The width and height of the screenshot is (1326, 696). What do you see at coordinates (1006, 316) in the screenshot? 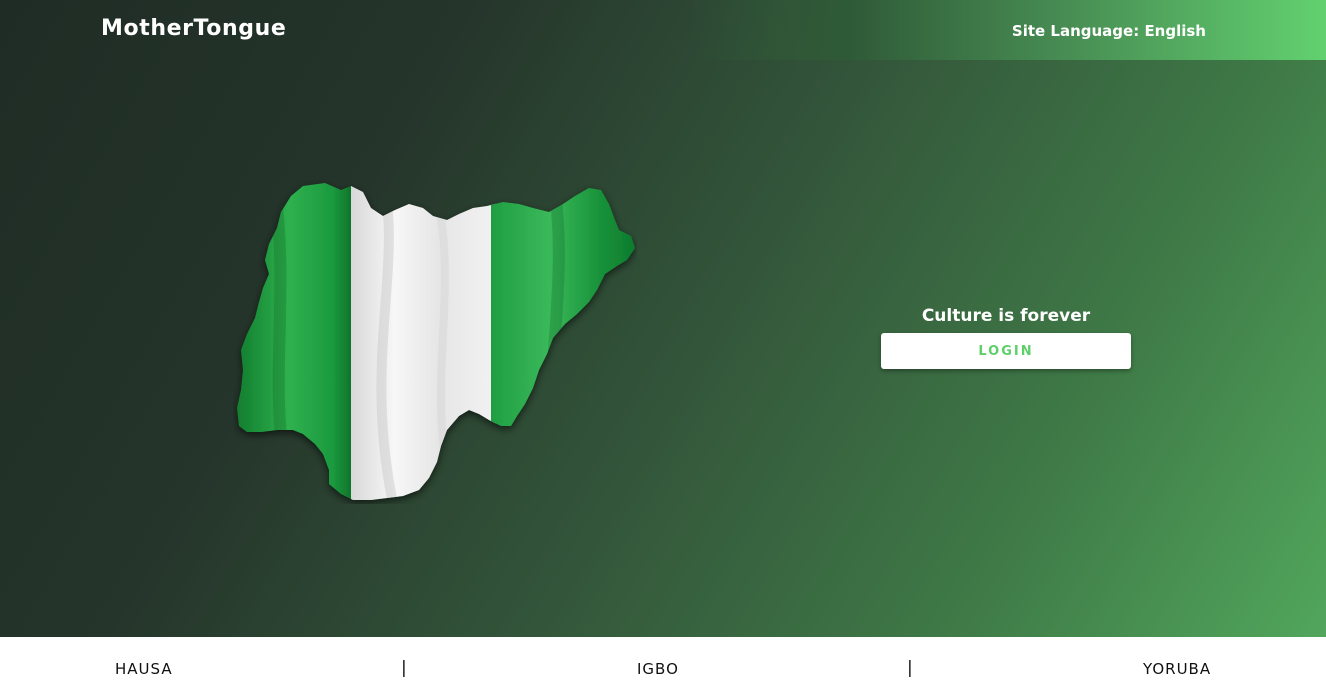
I see `tagline: Culture is forever` at bounding box center [1006, 316].